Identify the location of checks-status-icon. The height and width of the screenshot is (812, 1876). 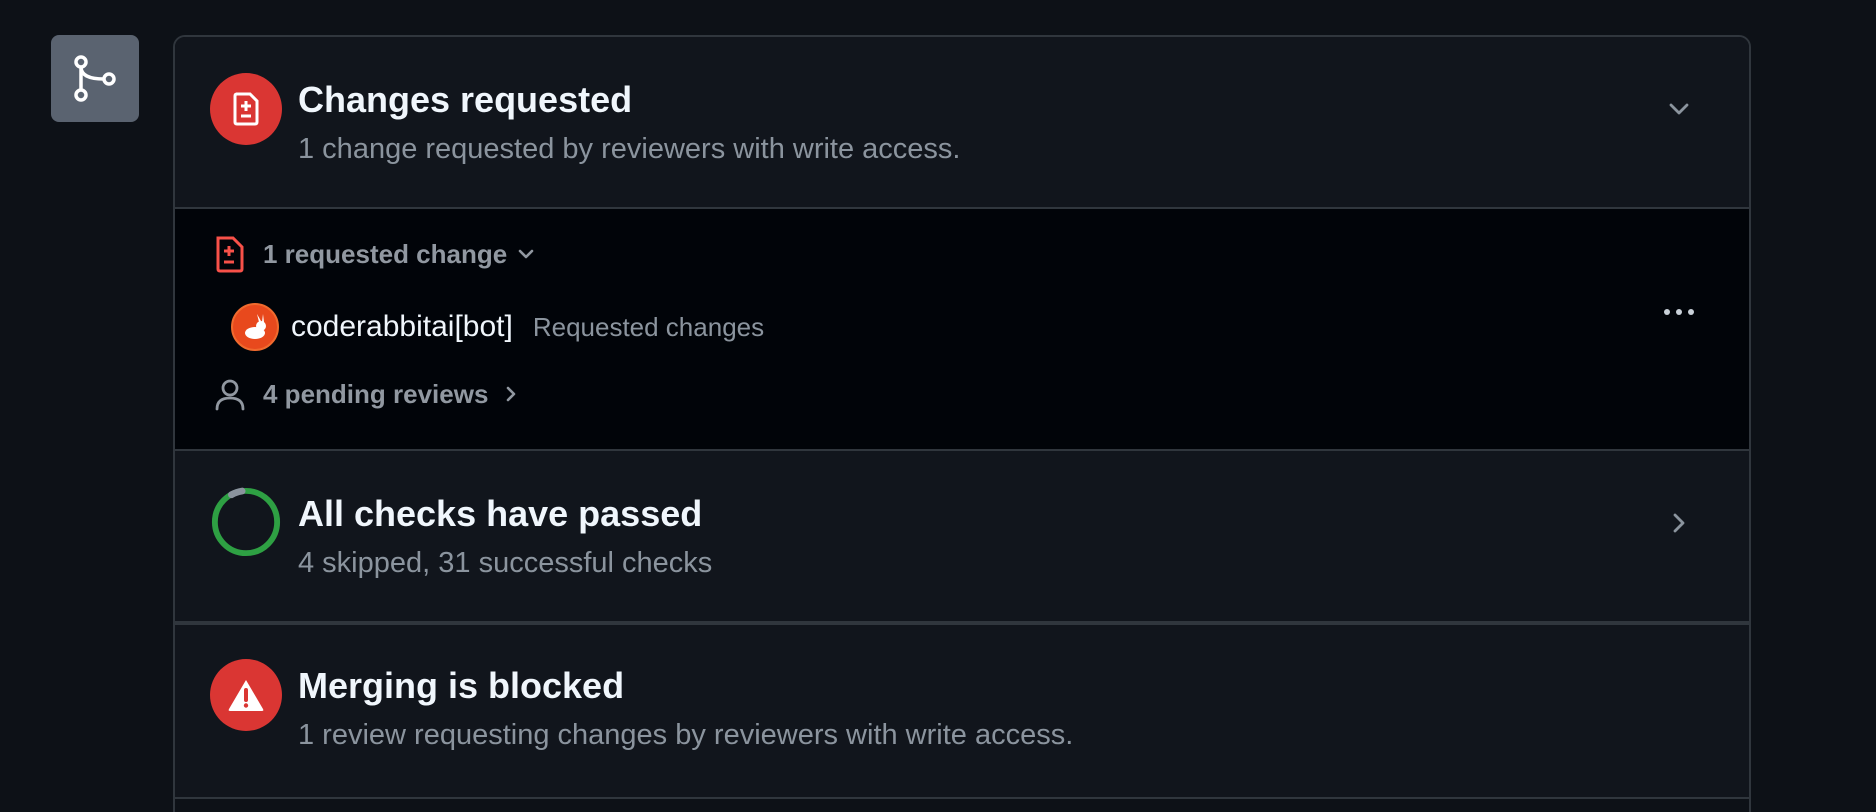
(246, 522).